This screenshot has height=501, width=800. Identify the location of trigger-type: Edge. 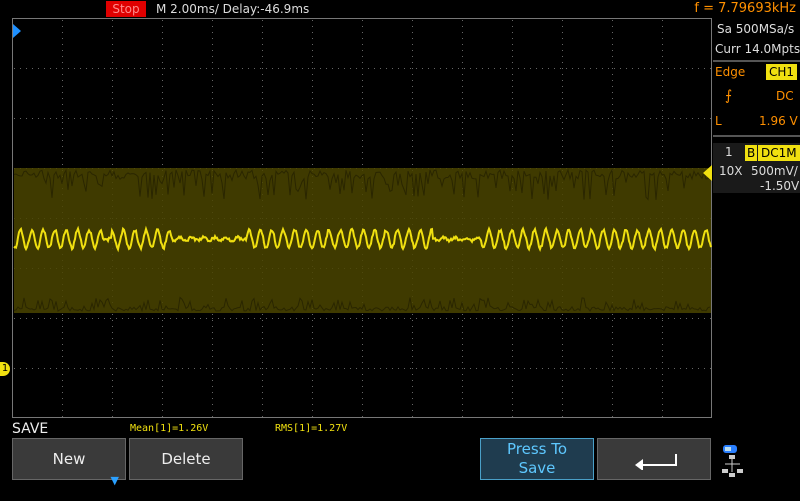
(730, 72).